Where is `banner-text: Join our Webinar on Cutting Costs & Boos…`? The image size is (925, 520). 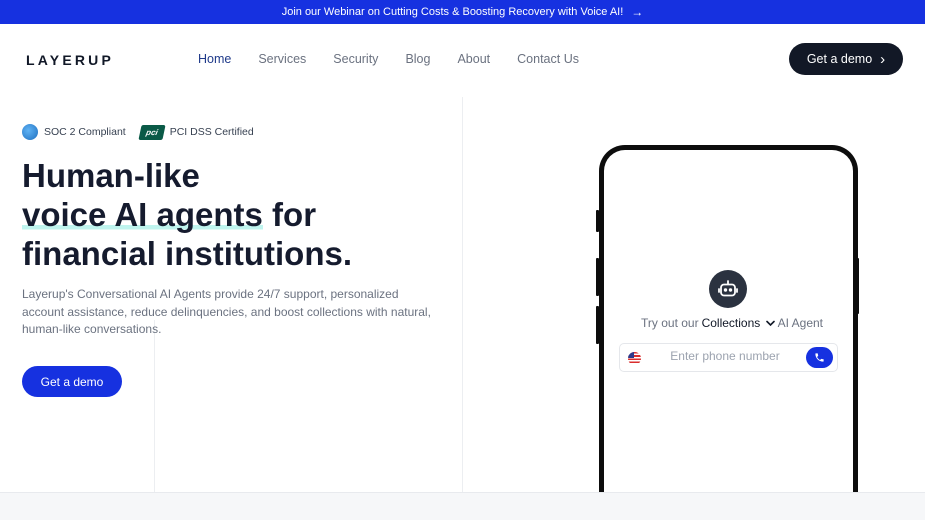
banner-text: Join our Webinar on Cutting Costs & Boos… is located at coordinates (452, 12).